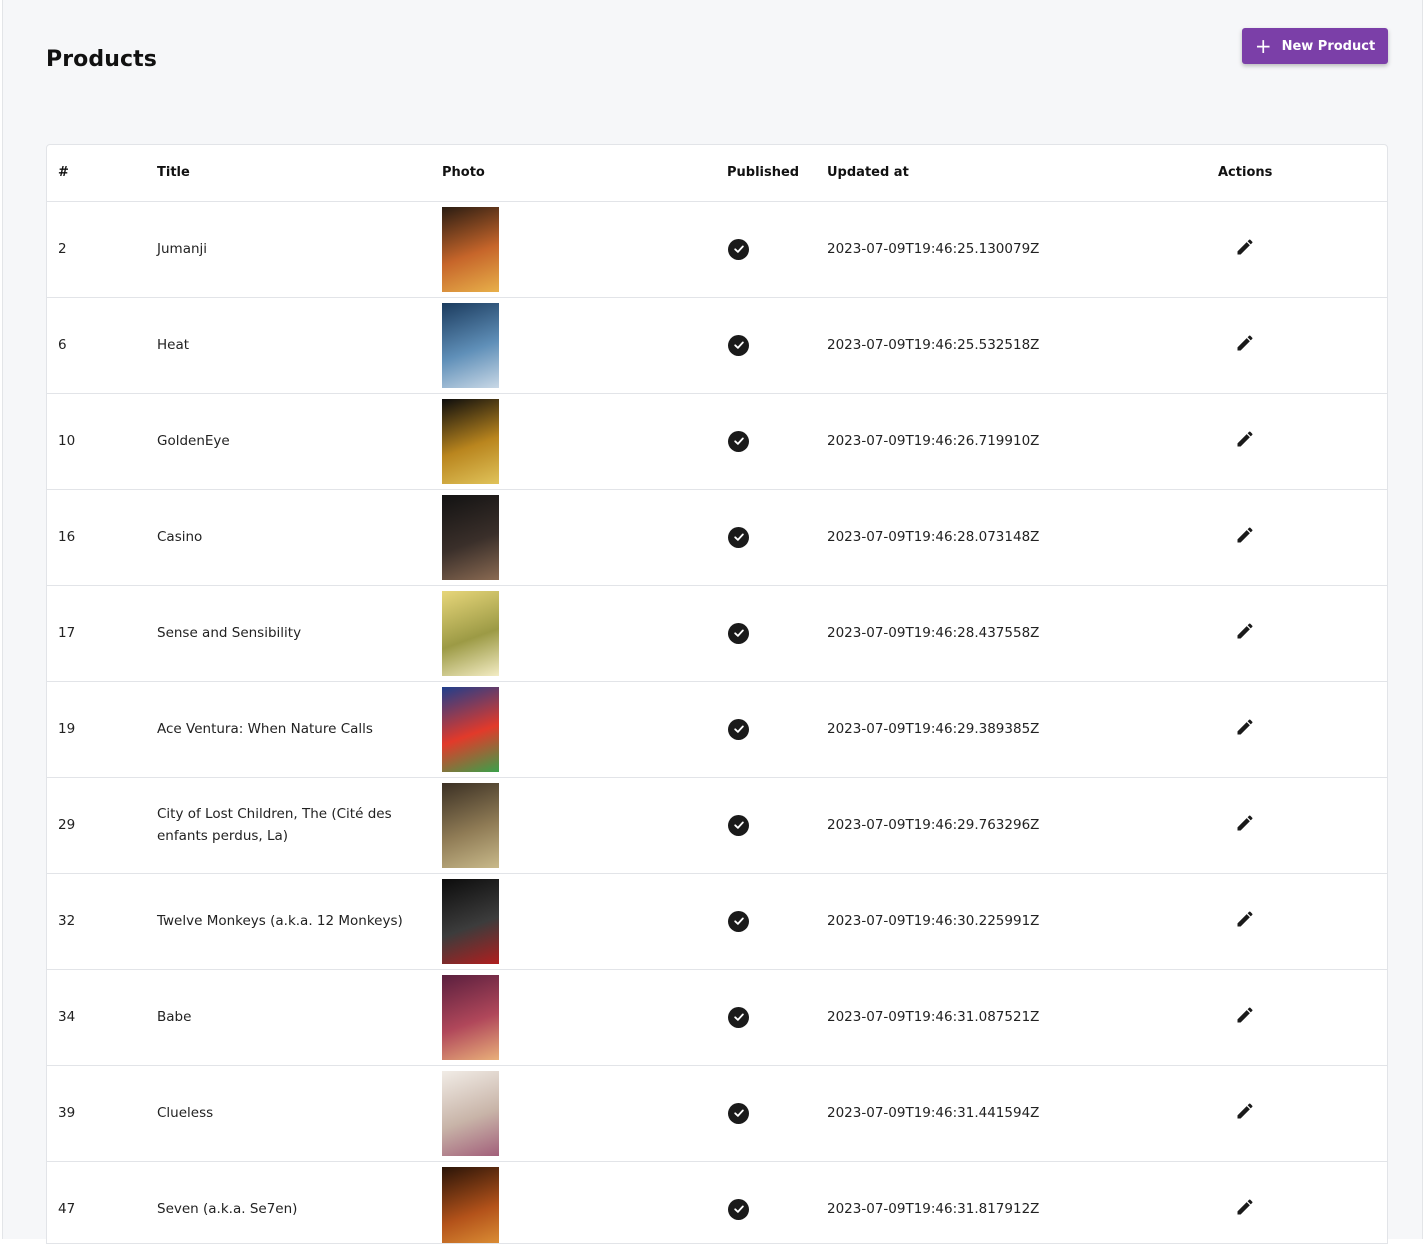 The width and height of the screenshot is (1425, 1244). I want to click on table-row: 16Casino 2023-07-09T19:46:28.073148Z, so click(717, 537).